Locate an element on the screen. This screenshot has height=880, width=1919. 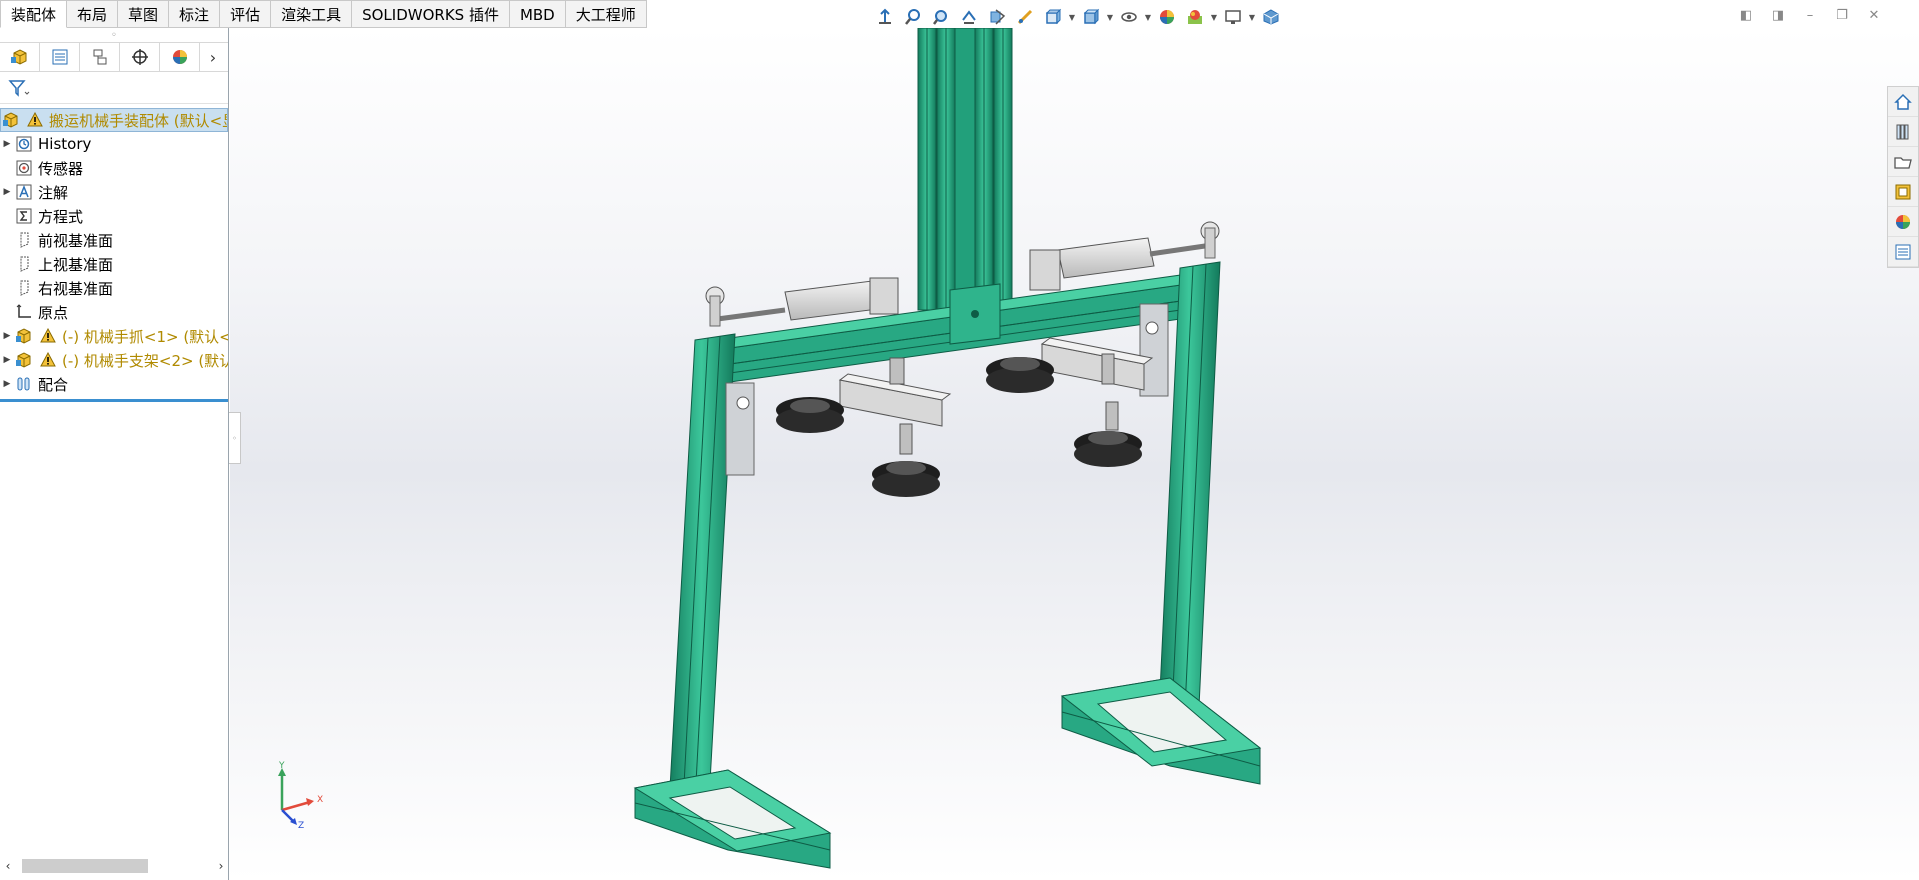
view-palette-icon is located at coordinates (1903, 192).